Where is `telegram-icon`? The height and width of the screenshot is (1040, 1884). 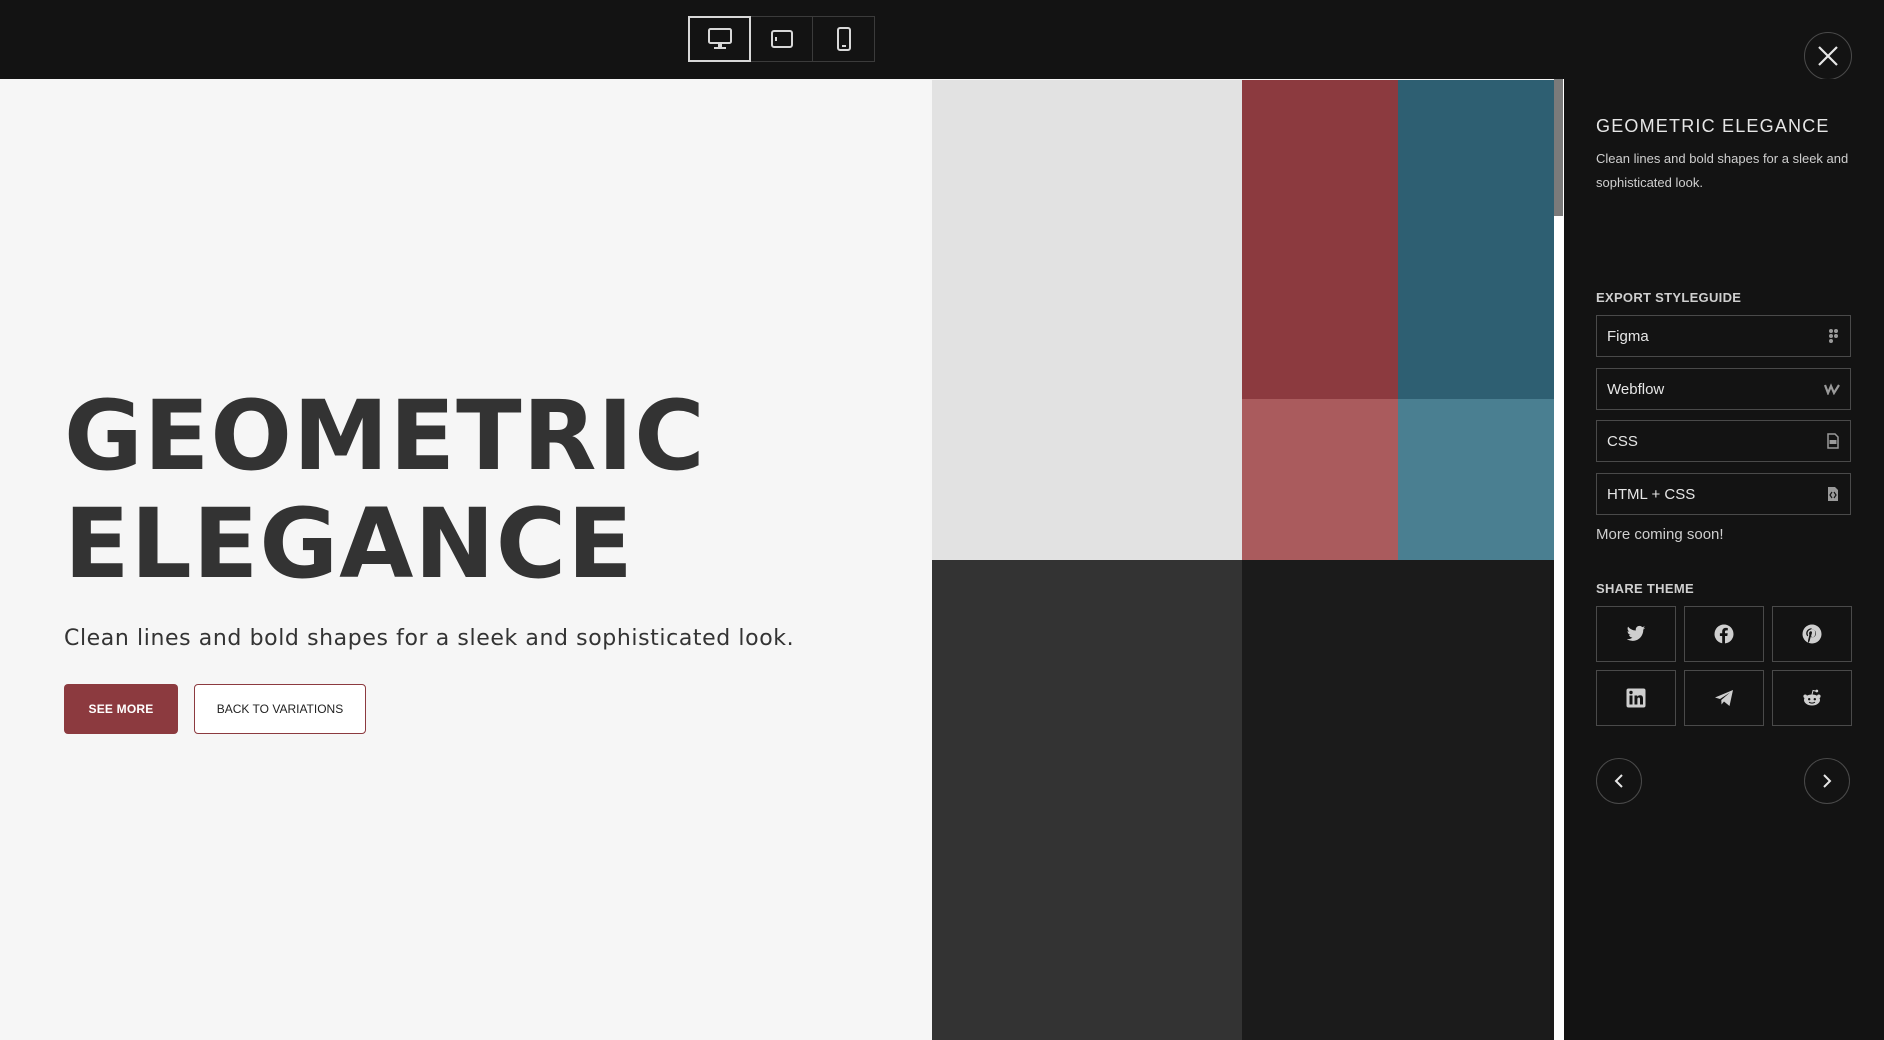
telegram-icon is located at coordinates (1724, 698).